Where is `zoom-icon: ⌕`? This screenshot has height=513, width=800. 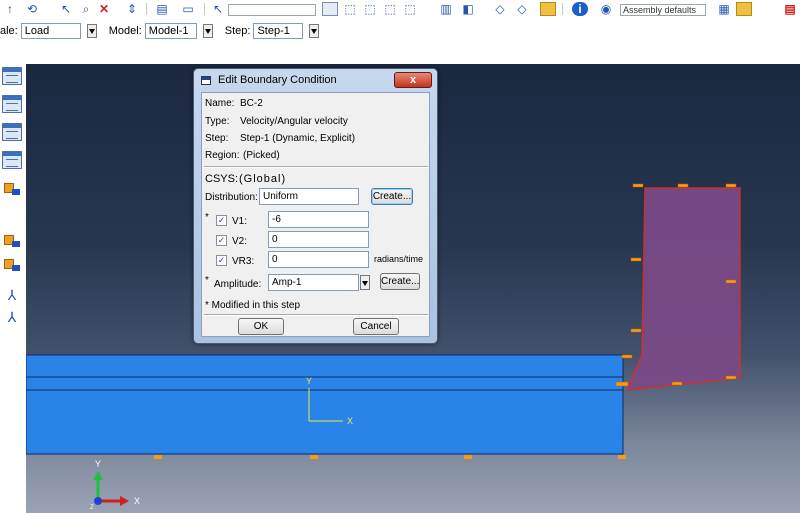 zoom-icon: ⌕ is located at coordinates (86, 9).